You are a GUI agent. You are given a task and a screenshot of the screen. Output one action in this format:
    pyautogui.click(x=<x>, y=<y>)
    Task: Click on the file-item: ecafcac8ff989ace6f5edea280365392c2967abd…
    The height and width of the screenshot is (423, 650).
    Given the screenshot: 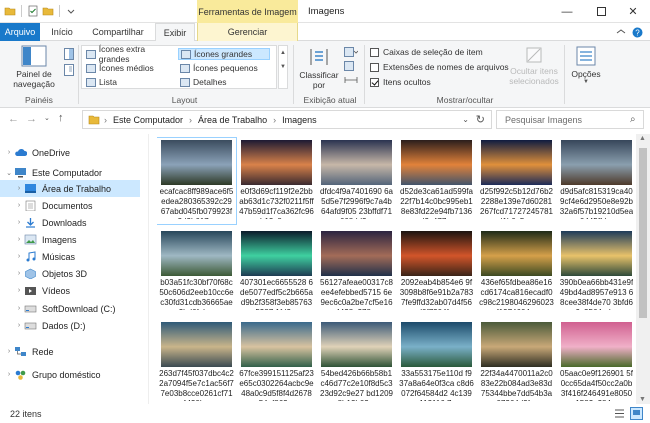 What is the action you would take?
    pyautogui.click(x=197, y=181)
    